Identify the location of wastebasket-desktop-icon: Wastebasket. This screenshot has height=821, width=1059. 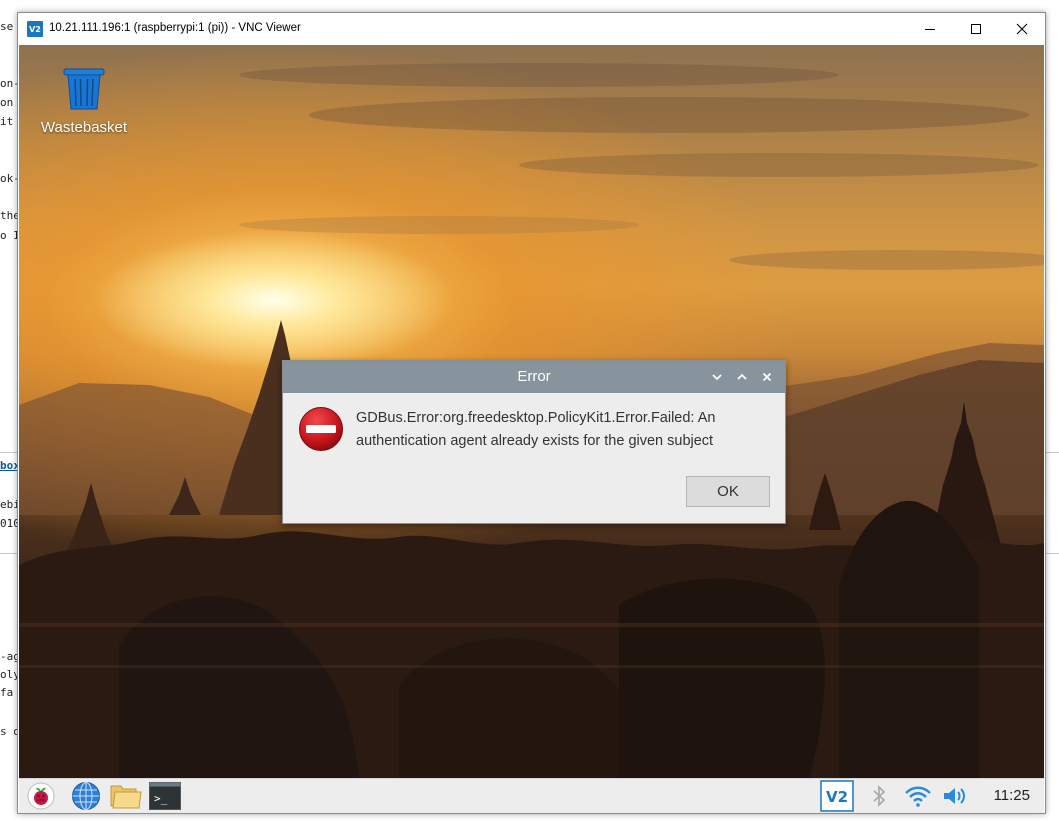
(84, 101).